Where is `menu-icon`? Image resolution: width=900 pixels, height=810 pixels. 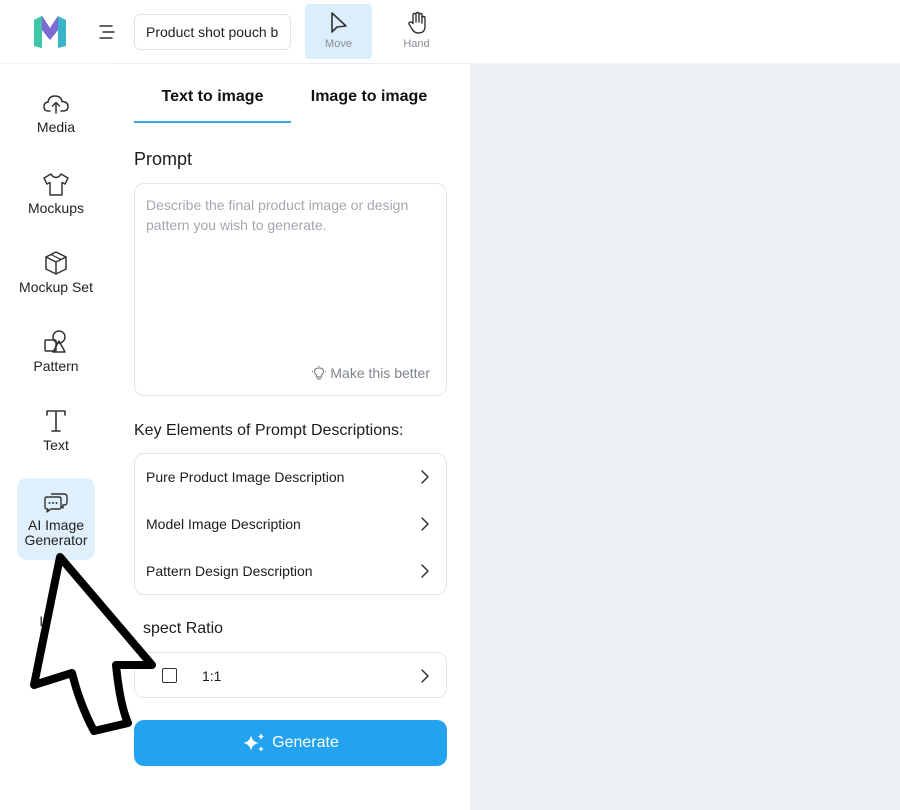 menu-icon is located at coordinates (107, 32).